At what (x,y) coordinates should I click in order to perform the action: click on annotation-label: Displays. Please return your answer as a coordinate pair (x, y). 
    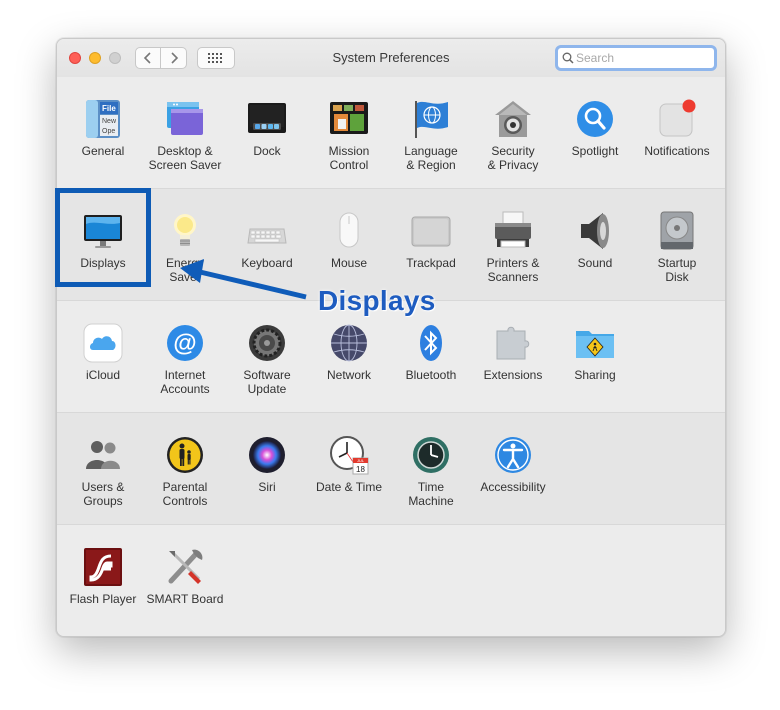
    Looking at the image, I should click on (377, 300).